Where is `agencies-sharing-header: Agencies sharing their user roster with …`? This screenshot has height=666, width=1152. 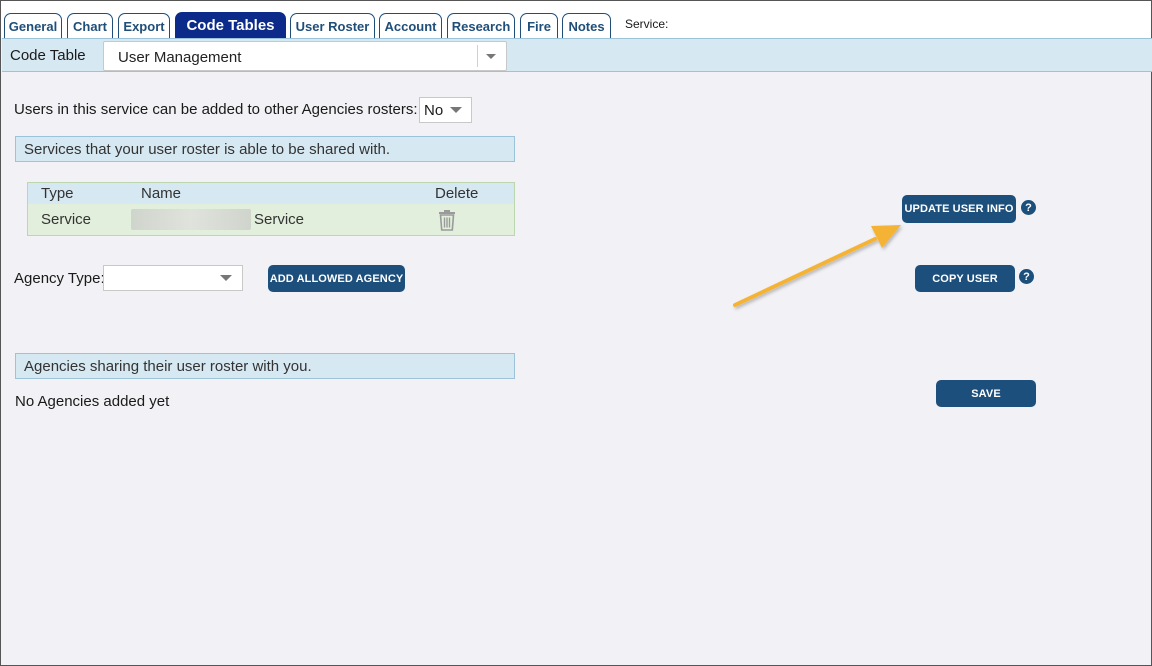 agencies-sharing-header: Agencies sharing their user roster with … is located at coordinates (265, 366).